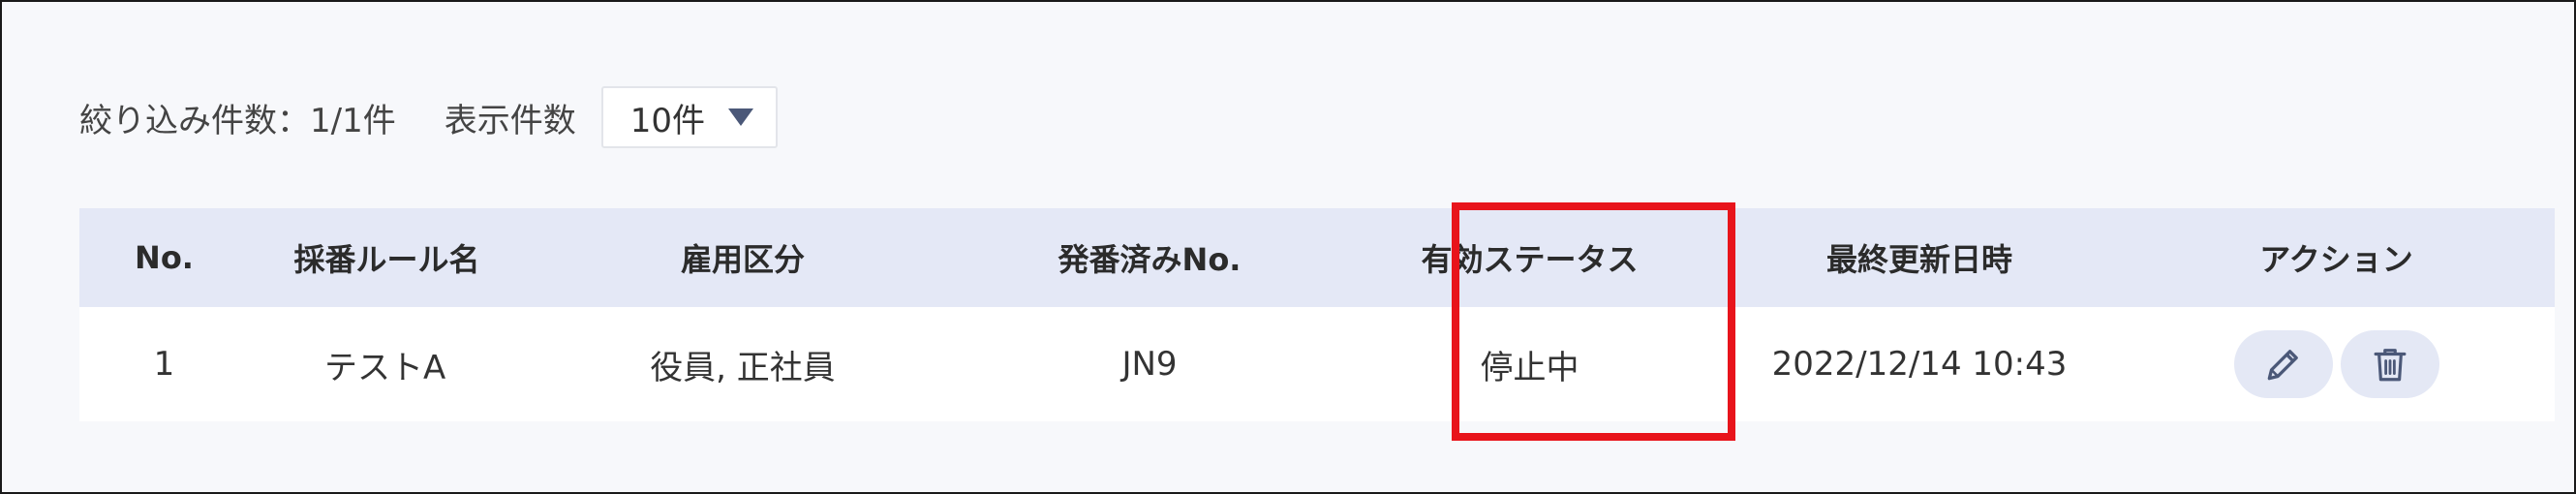  What do you see at coordinates (1919, 365) in the screenshot?
I see `cell-updated-at: 2022/12/14 10:43` at bounding box center [1919, 365].